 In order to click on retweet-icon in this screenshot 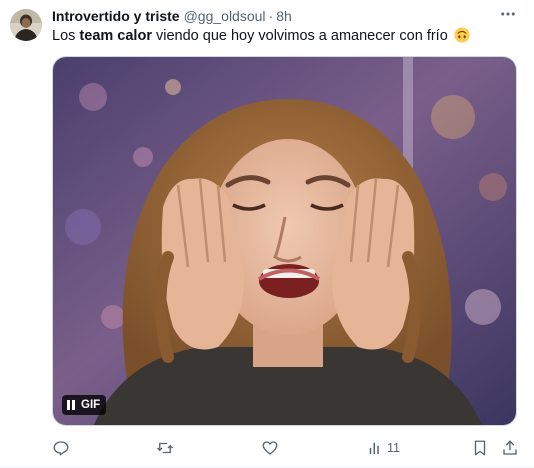, I will do `click(165, 448)`.